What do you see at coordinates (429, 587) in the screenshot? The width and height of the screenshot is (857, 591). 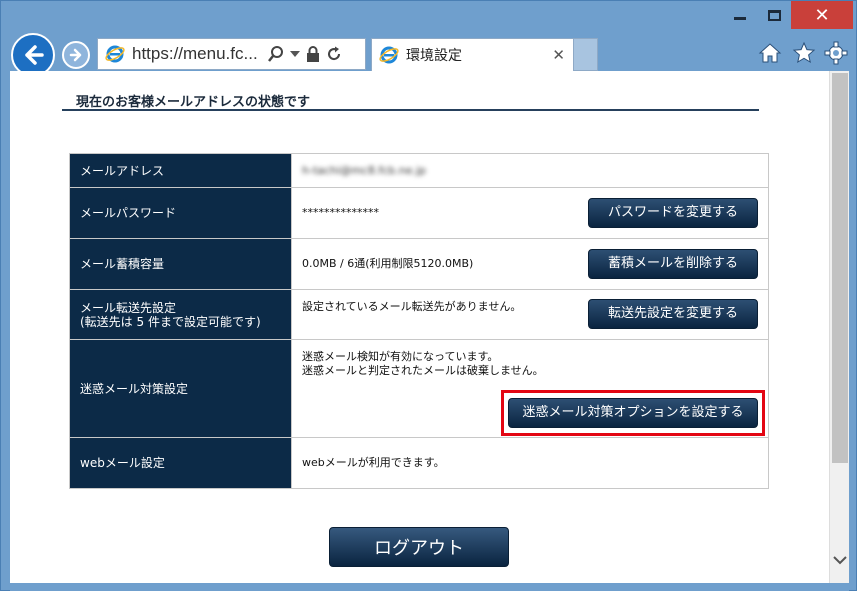 I see `window-bottom-border` at bounding box center [429, 587].